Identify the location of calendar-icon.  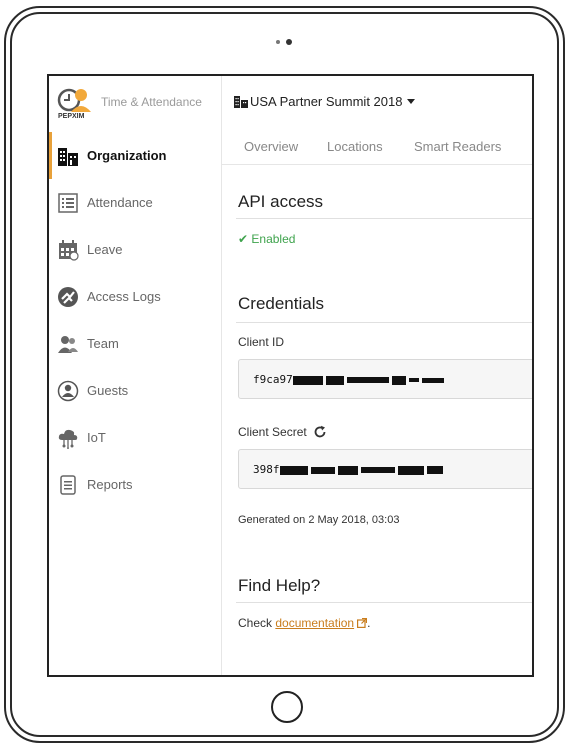
(68, 250).